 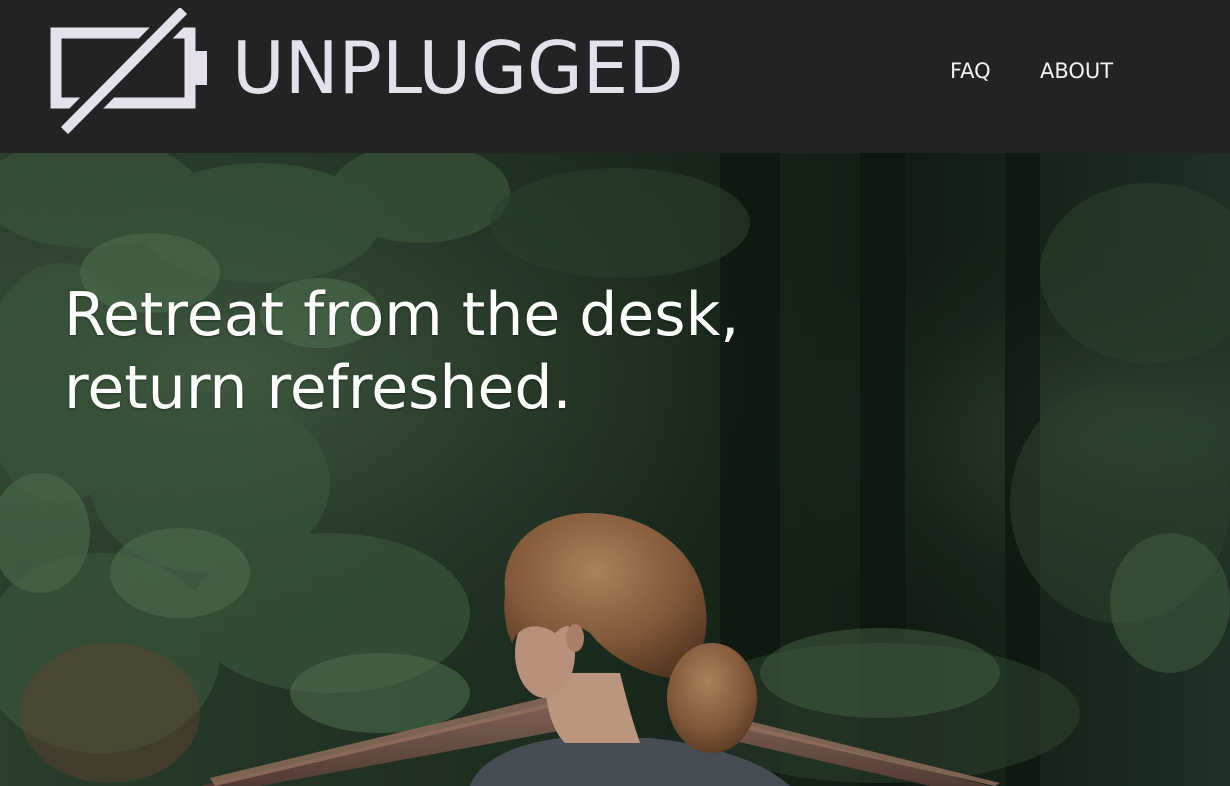 I want to click on brand-name: UNPLUGGED, so click(x=458, y=68).